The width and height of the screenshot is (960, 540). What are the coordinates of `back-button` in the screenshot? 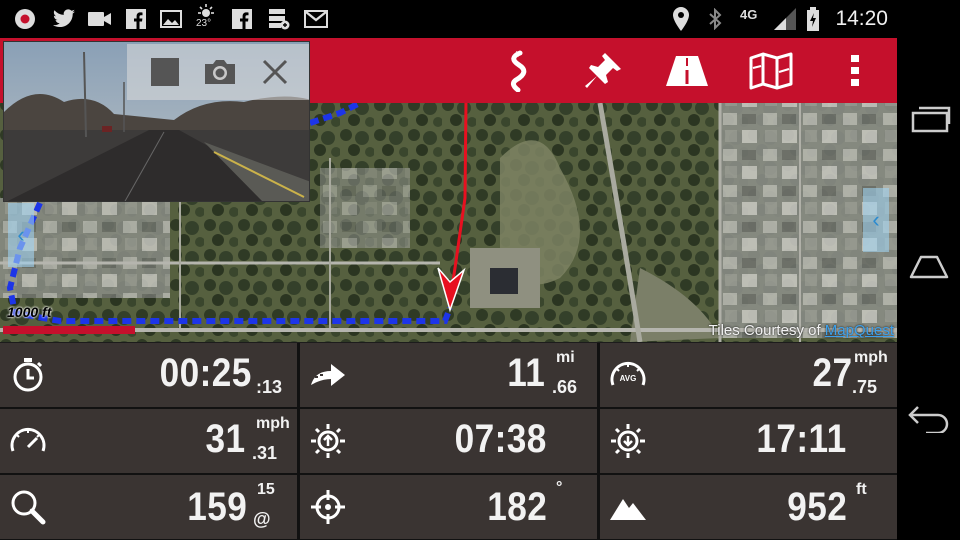 It's located at (929, 418).